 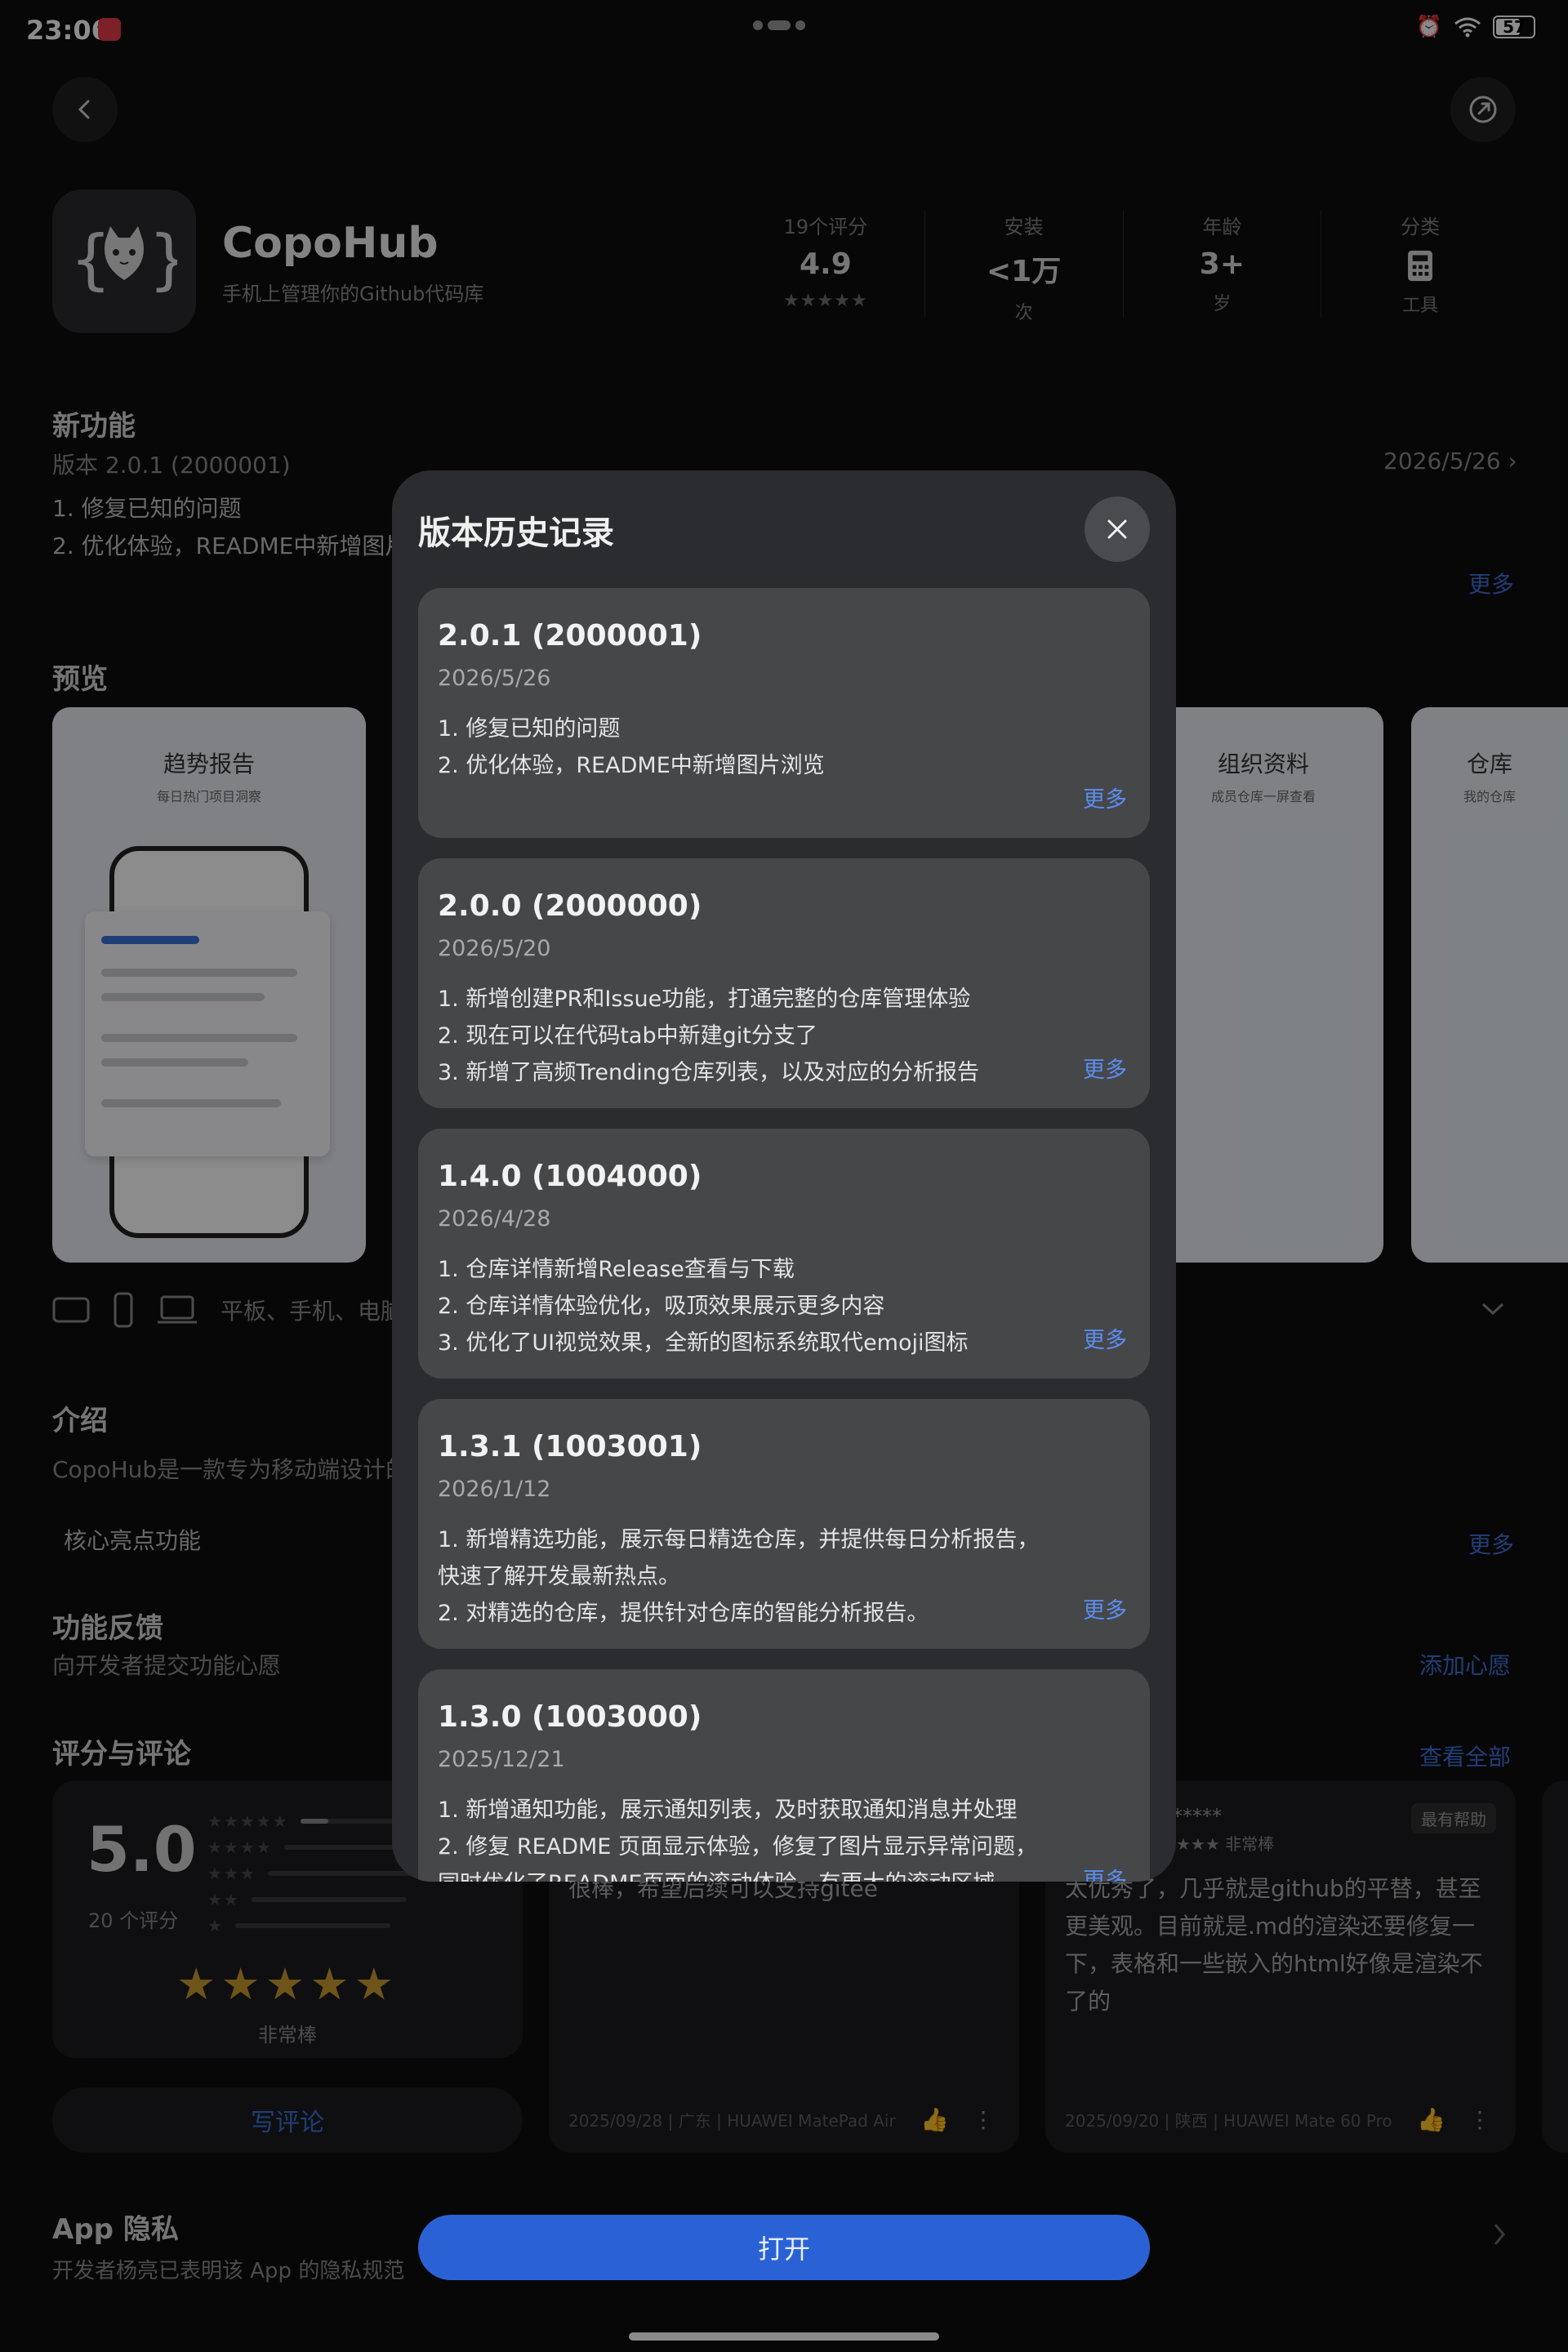 What do you see at coordinates (494, 1489) in the screenshot?
I see `version-date: 2026/1/12` at bounding box center [494, 1489].